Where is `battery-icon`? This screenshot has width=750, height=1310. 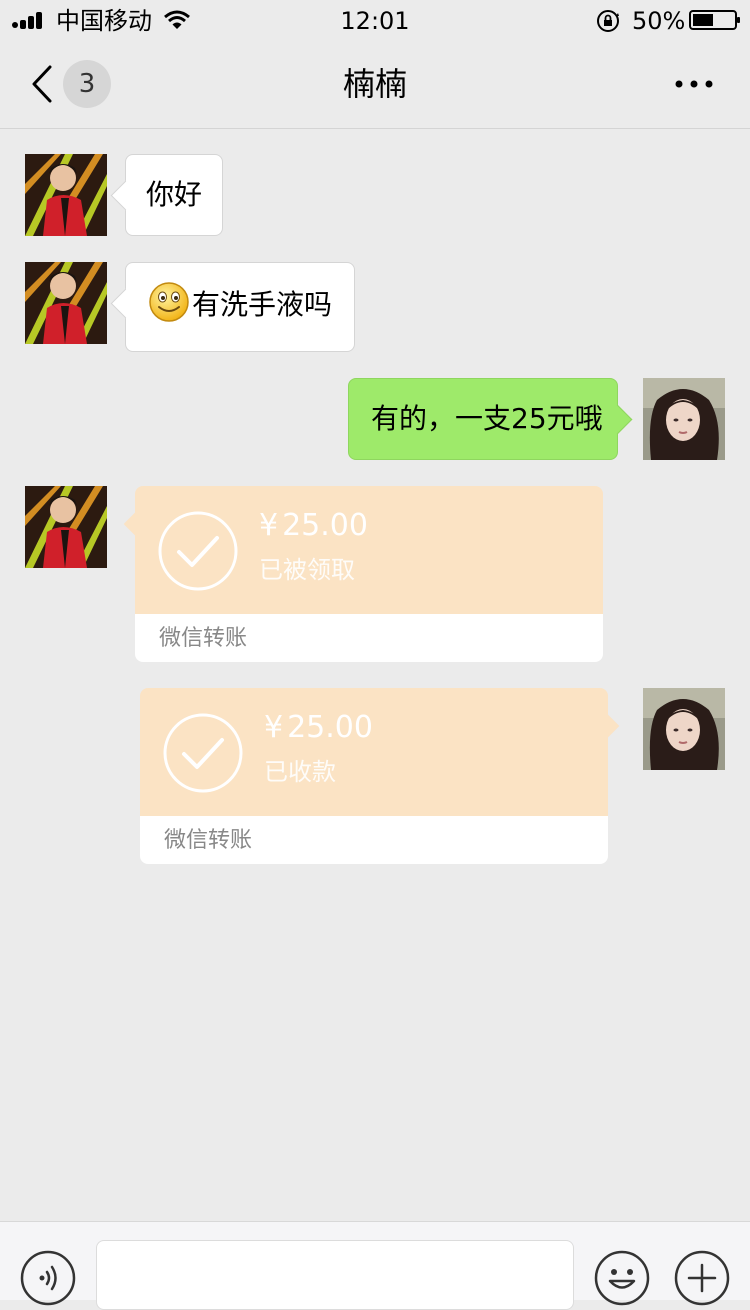
battery-icon is located at coordinates (714, 20).